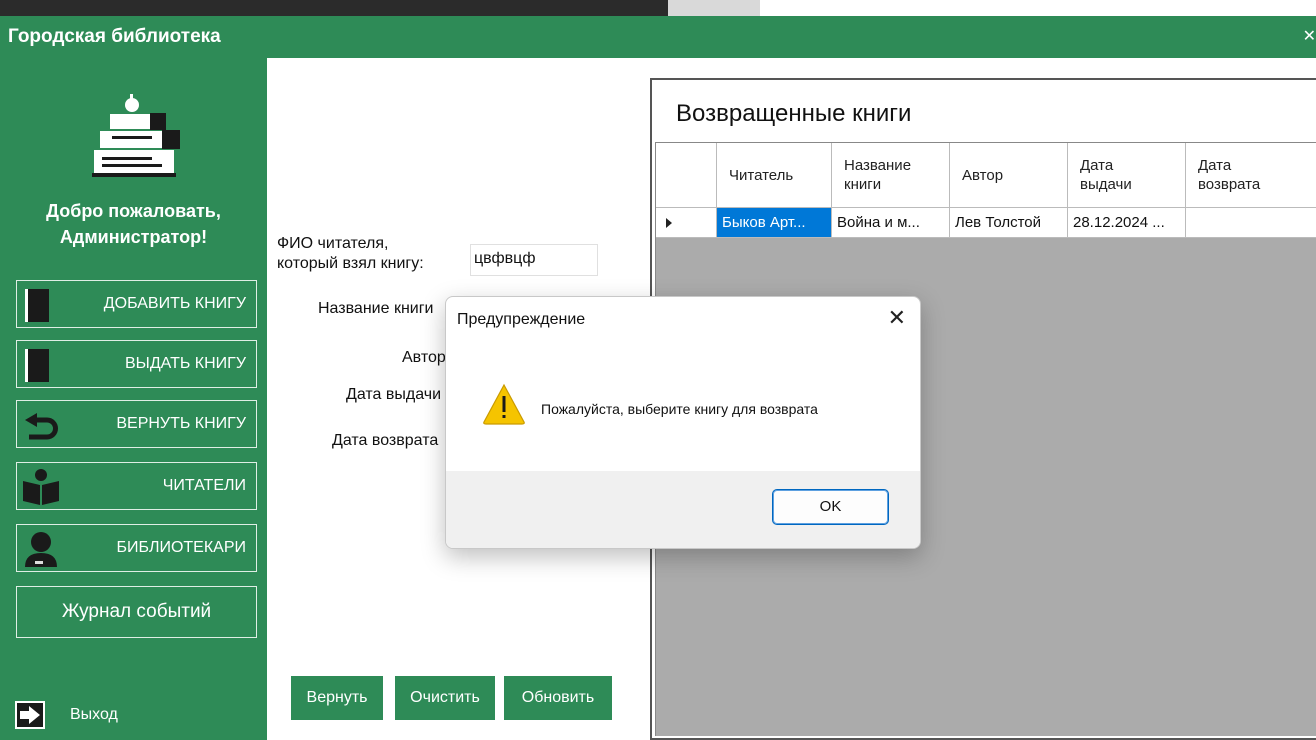  What do you see at coordinates (181, 423) in the screenshot?
I see `return-book-label: ВЕРНУТЬ КНИГУ` at bounding box center [181, 423].